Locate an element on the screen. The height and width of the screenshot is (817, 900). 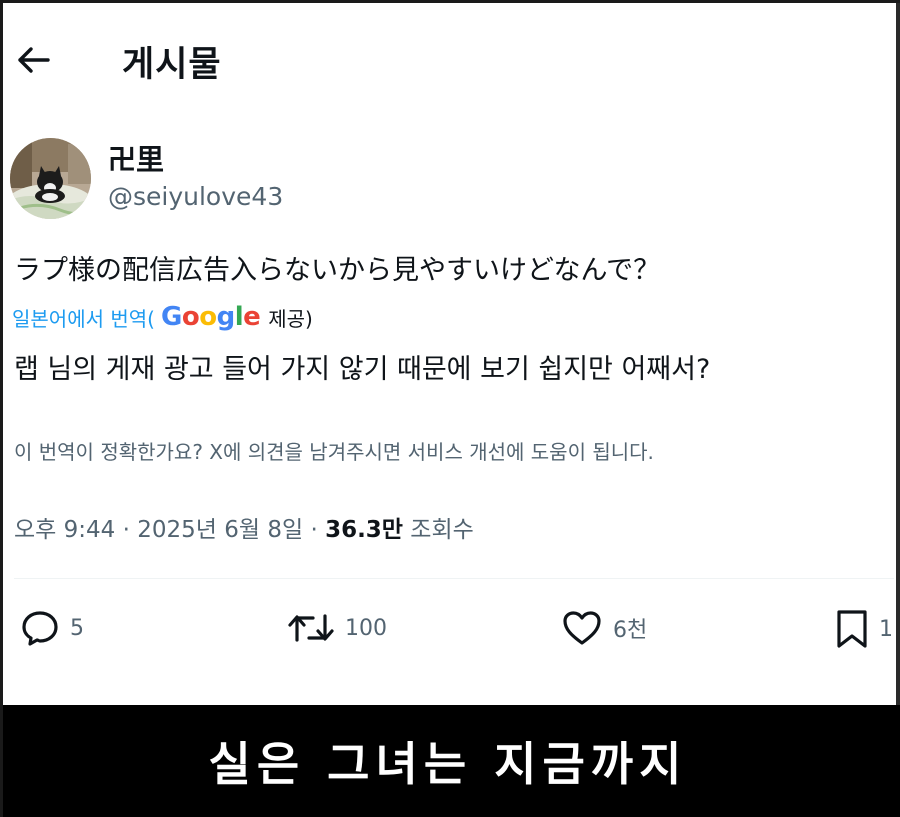
like-count: 6천 is located at coordinates (630, 630).